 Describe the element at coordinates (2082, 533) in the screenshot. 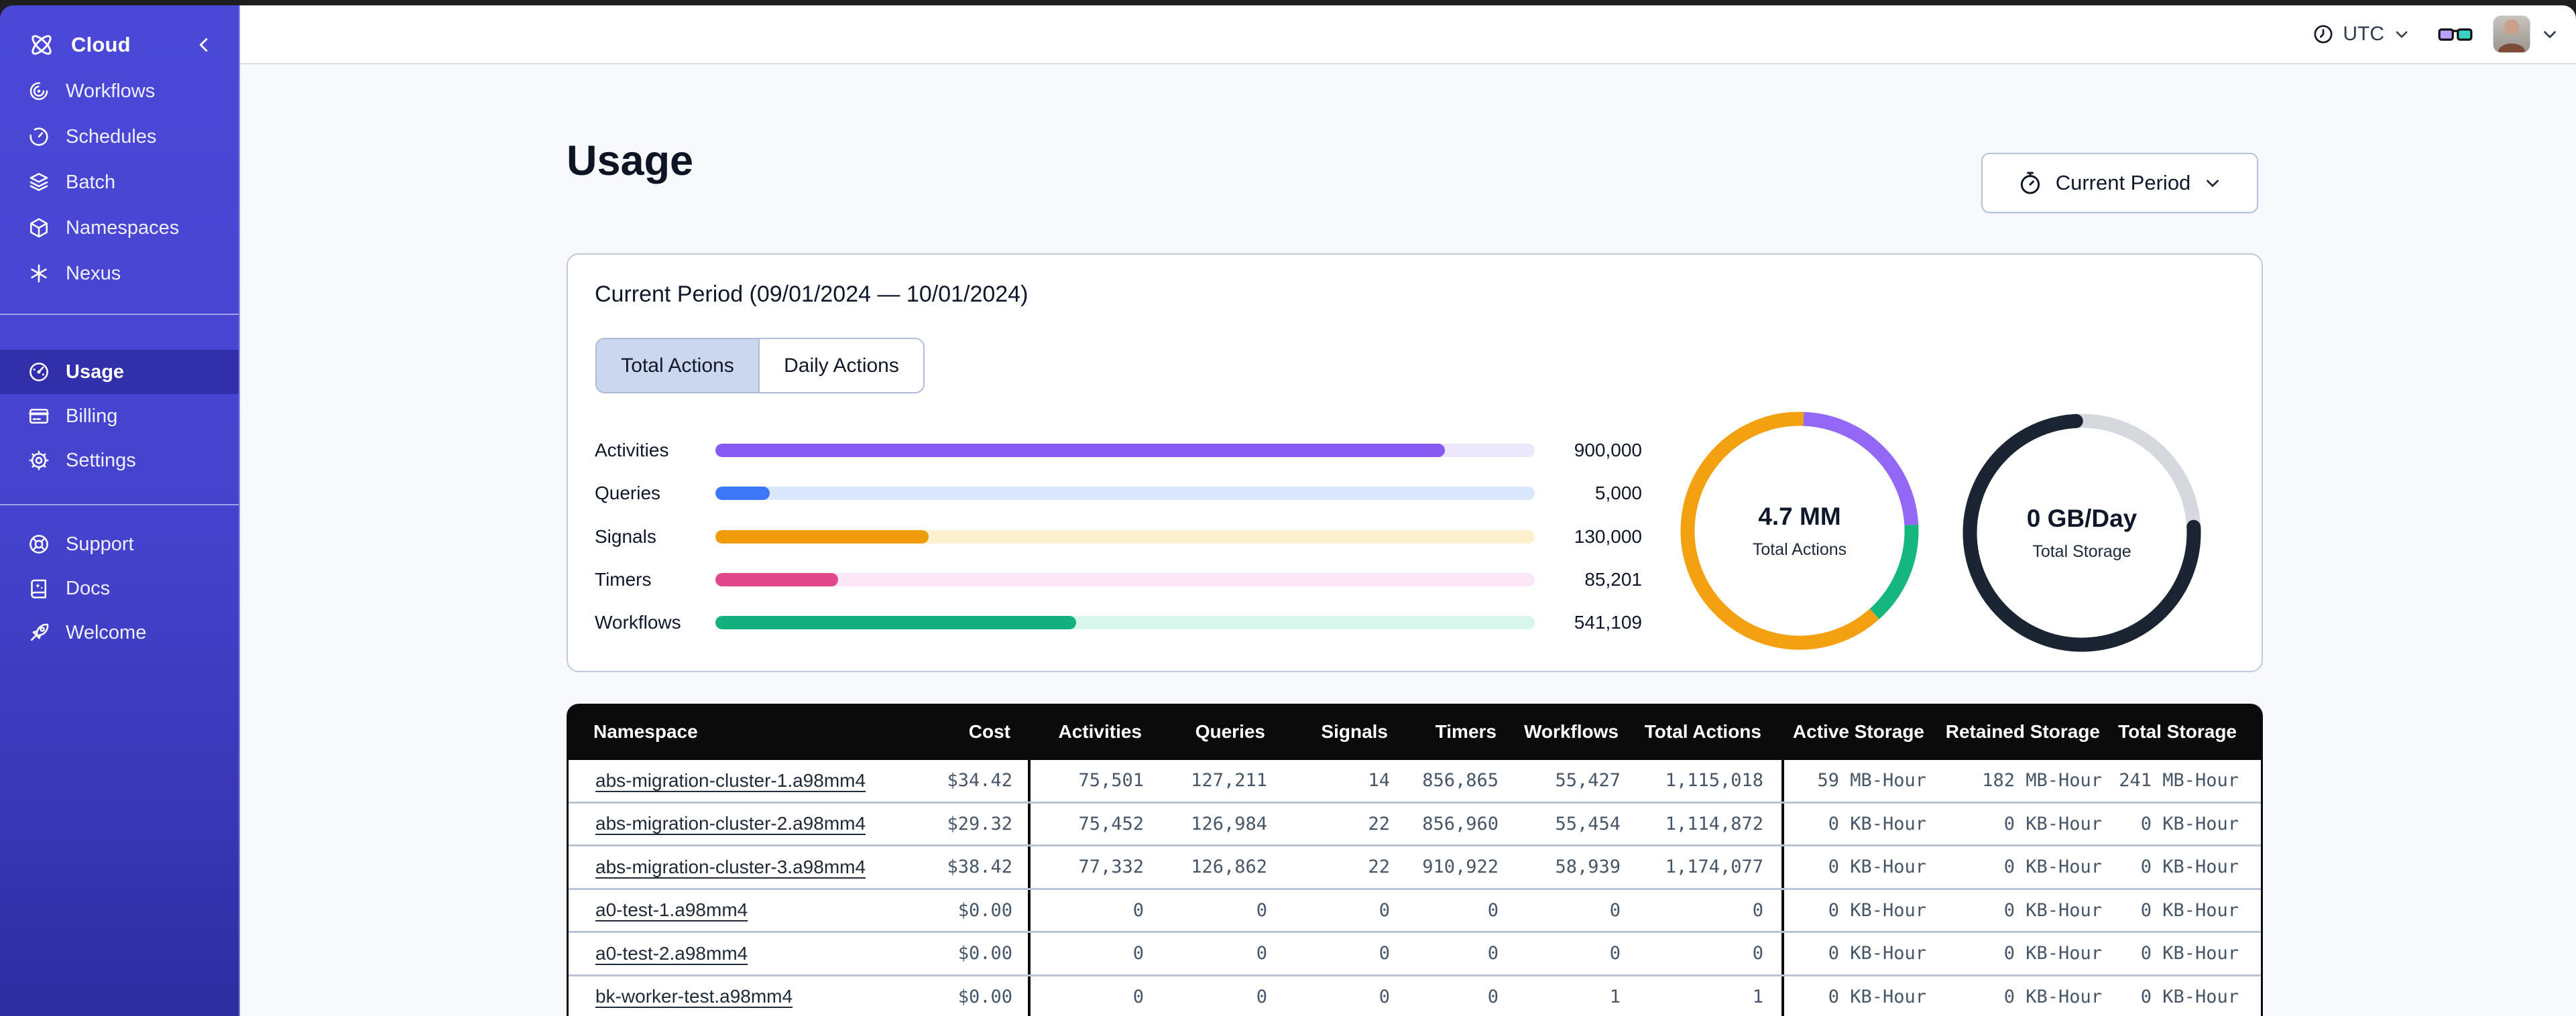

I see `total-storage-donut: 0 GB/Day Total Storage` at that location.